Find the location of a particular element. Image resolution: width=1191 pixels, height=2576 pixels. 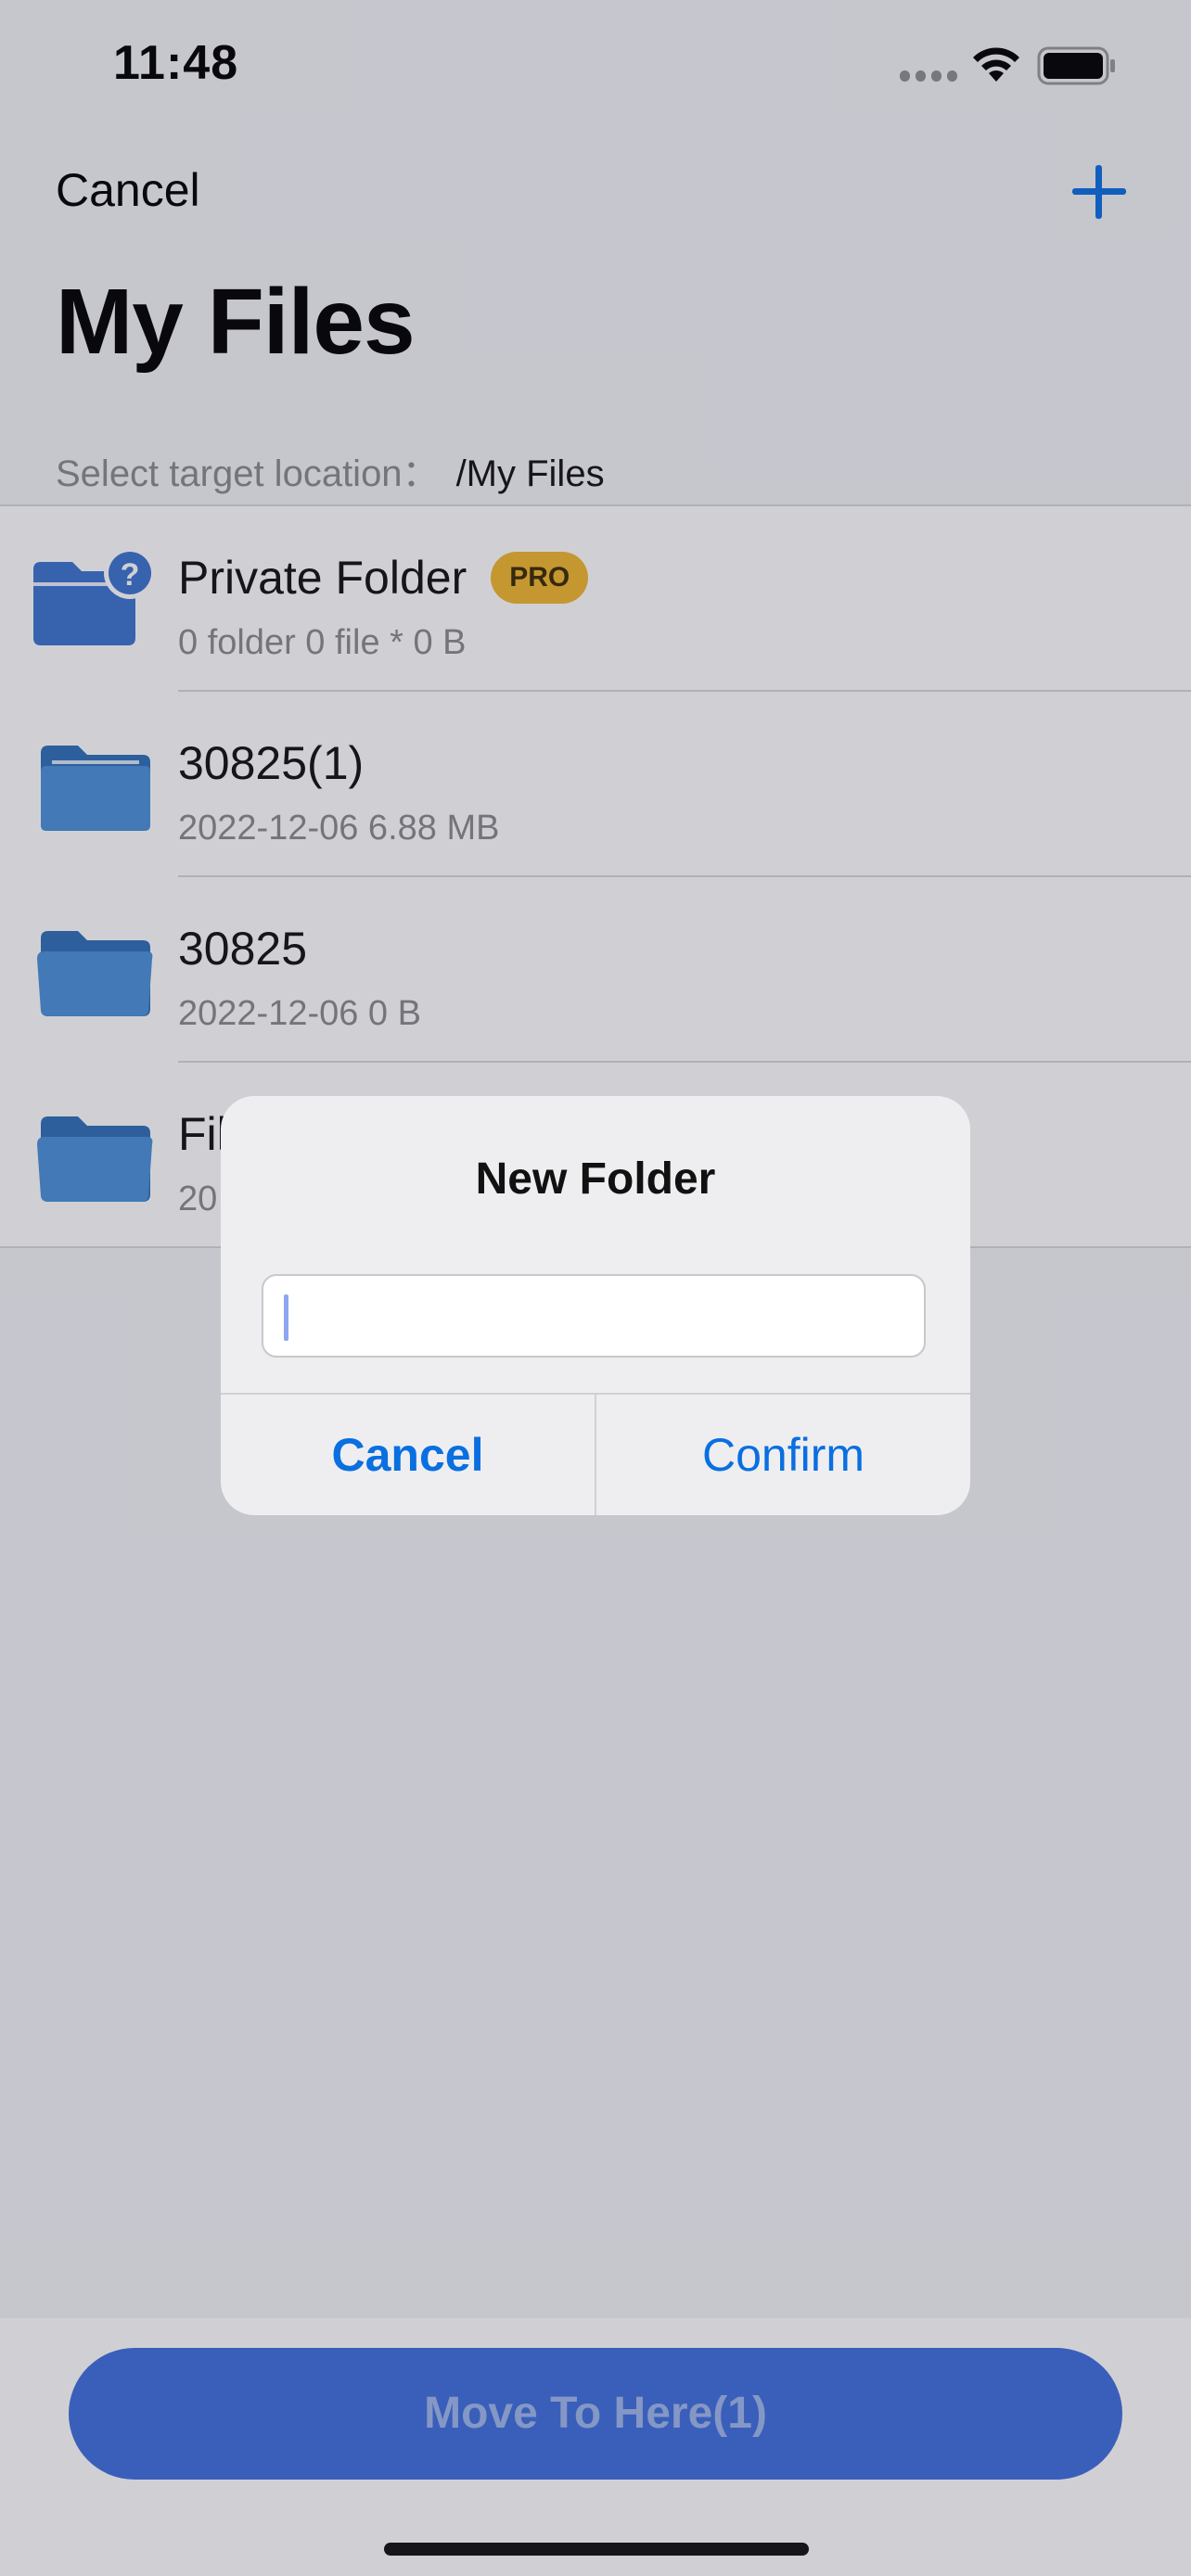

dialog-confirm-button: Confirm is located at coordinates (783, 1455).